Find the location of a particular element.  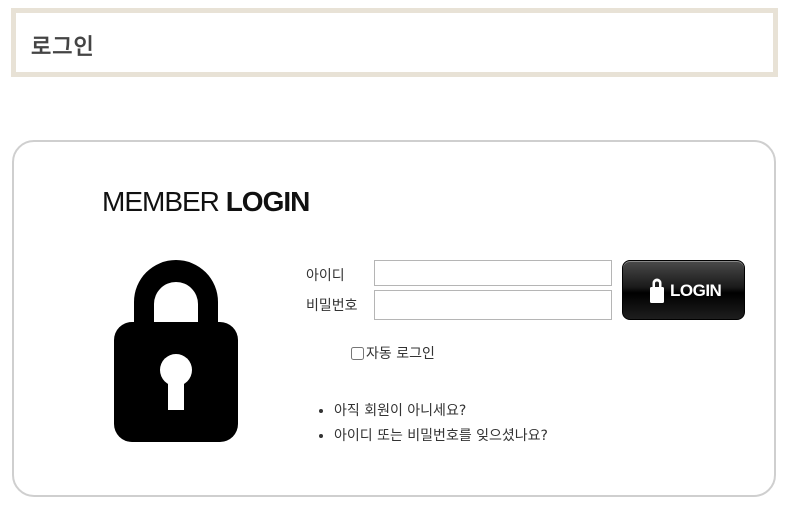

password-label: 비밀번호 is located at coordinates (332, 306).